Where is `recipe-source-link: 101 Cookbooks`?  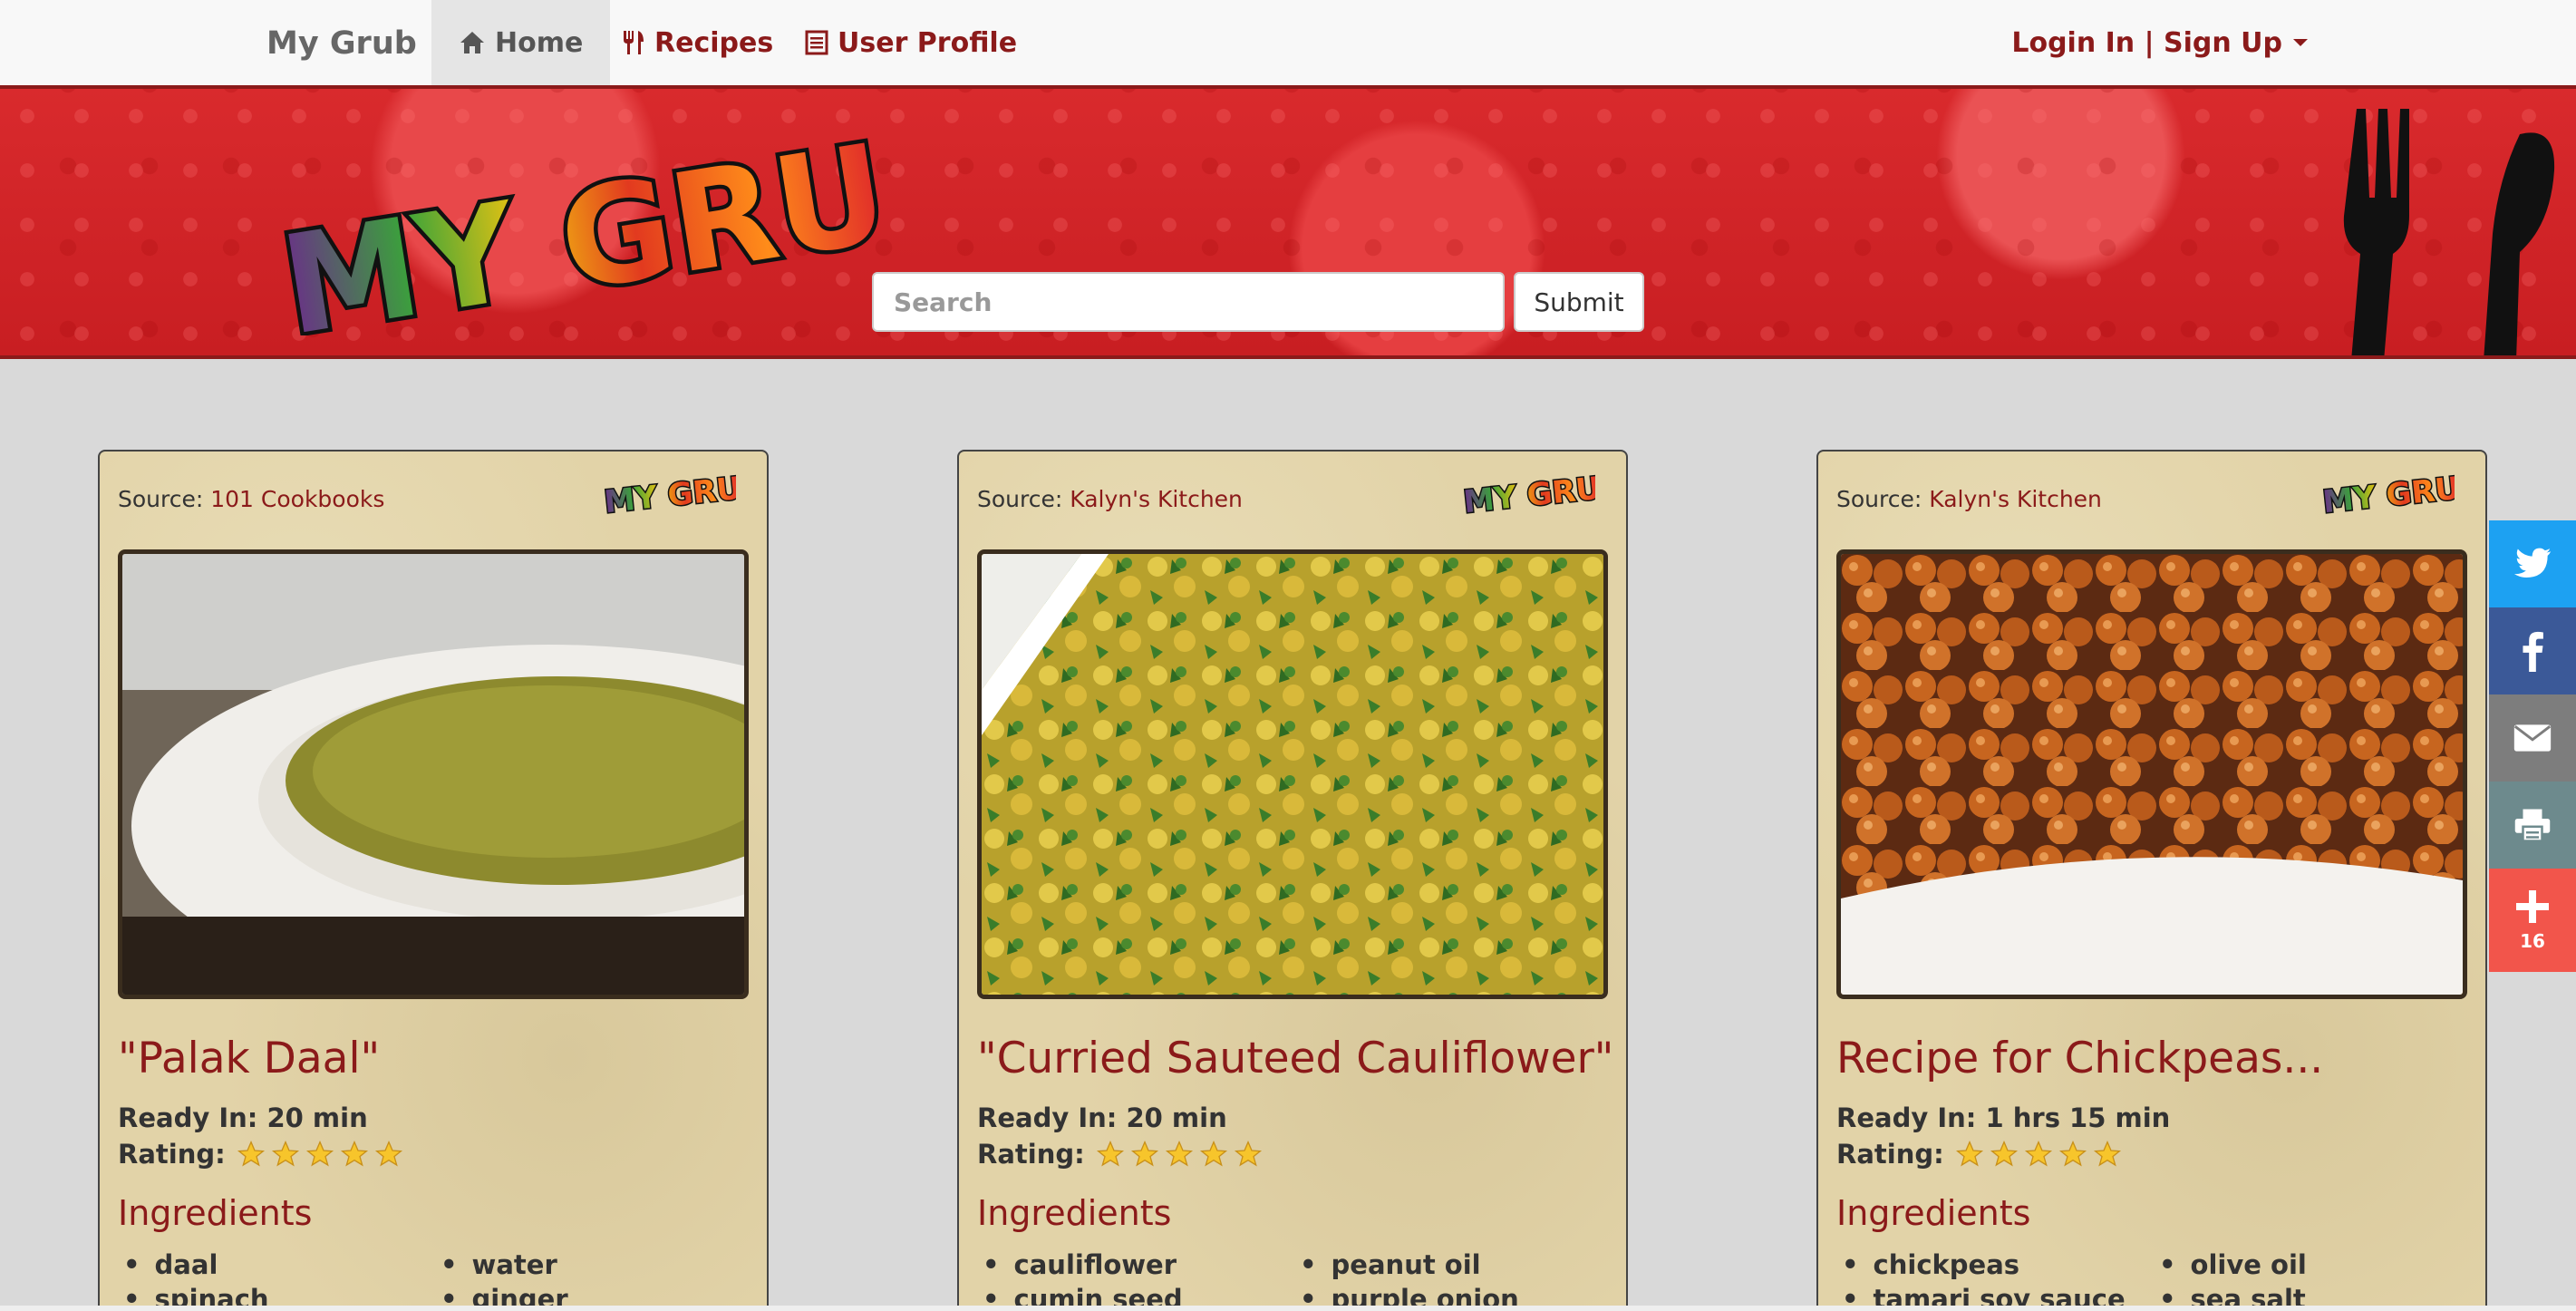
recipe-source-link: 101 Cookbooks is located at coordinates (297, 499).